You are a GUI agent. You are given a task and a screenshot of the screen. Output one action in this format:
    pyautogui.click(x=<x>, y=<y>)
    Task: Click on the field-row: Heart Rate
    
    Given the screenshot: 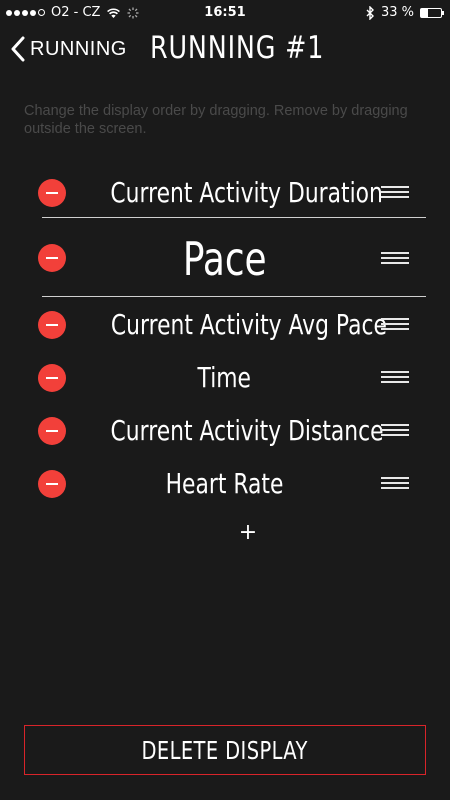 What is the action you would take?
    pyautogui.click(x=225, y=484)
    